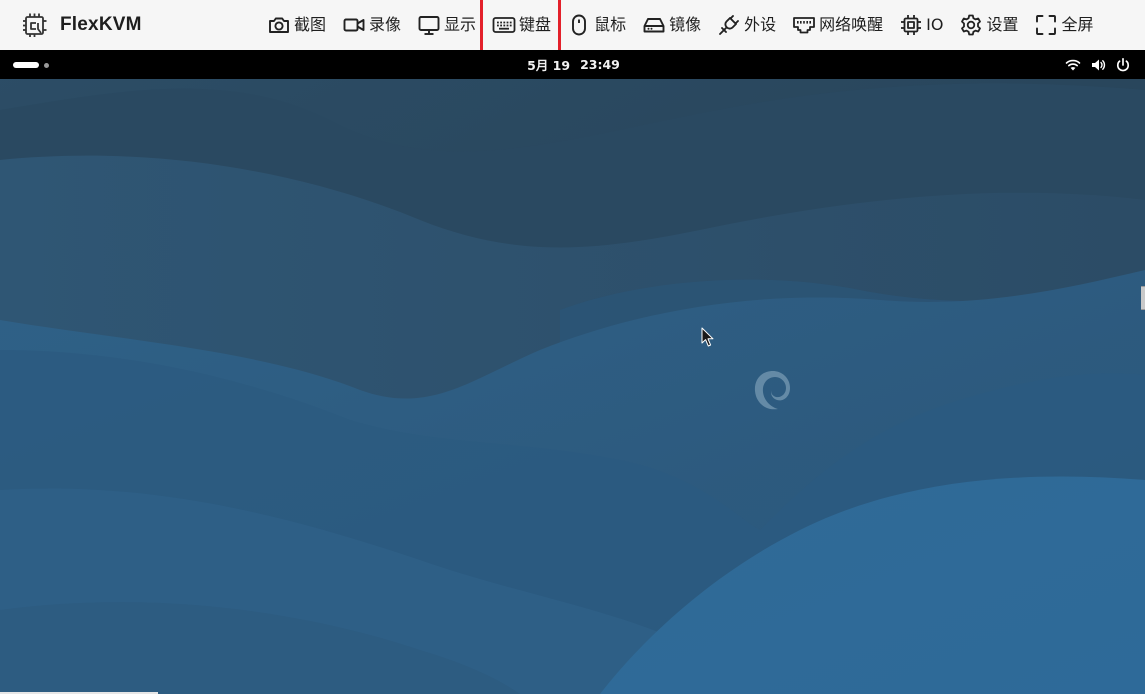 This screenshot has width=1145, height=694. I want to click on chip-icon, so click(911, 25).